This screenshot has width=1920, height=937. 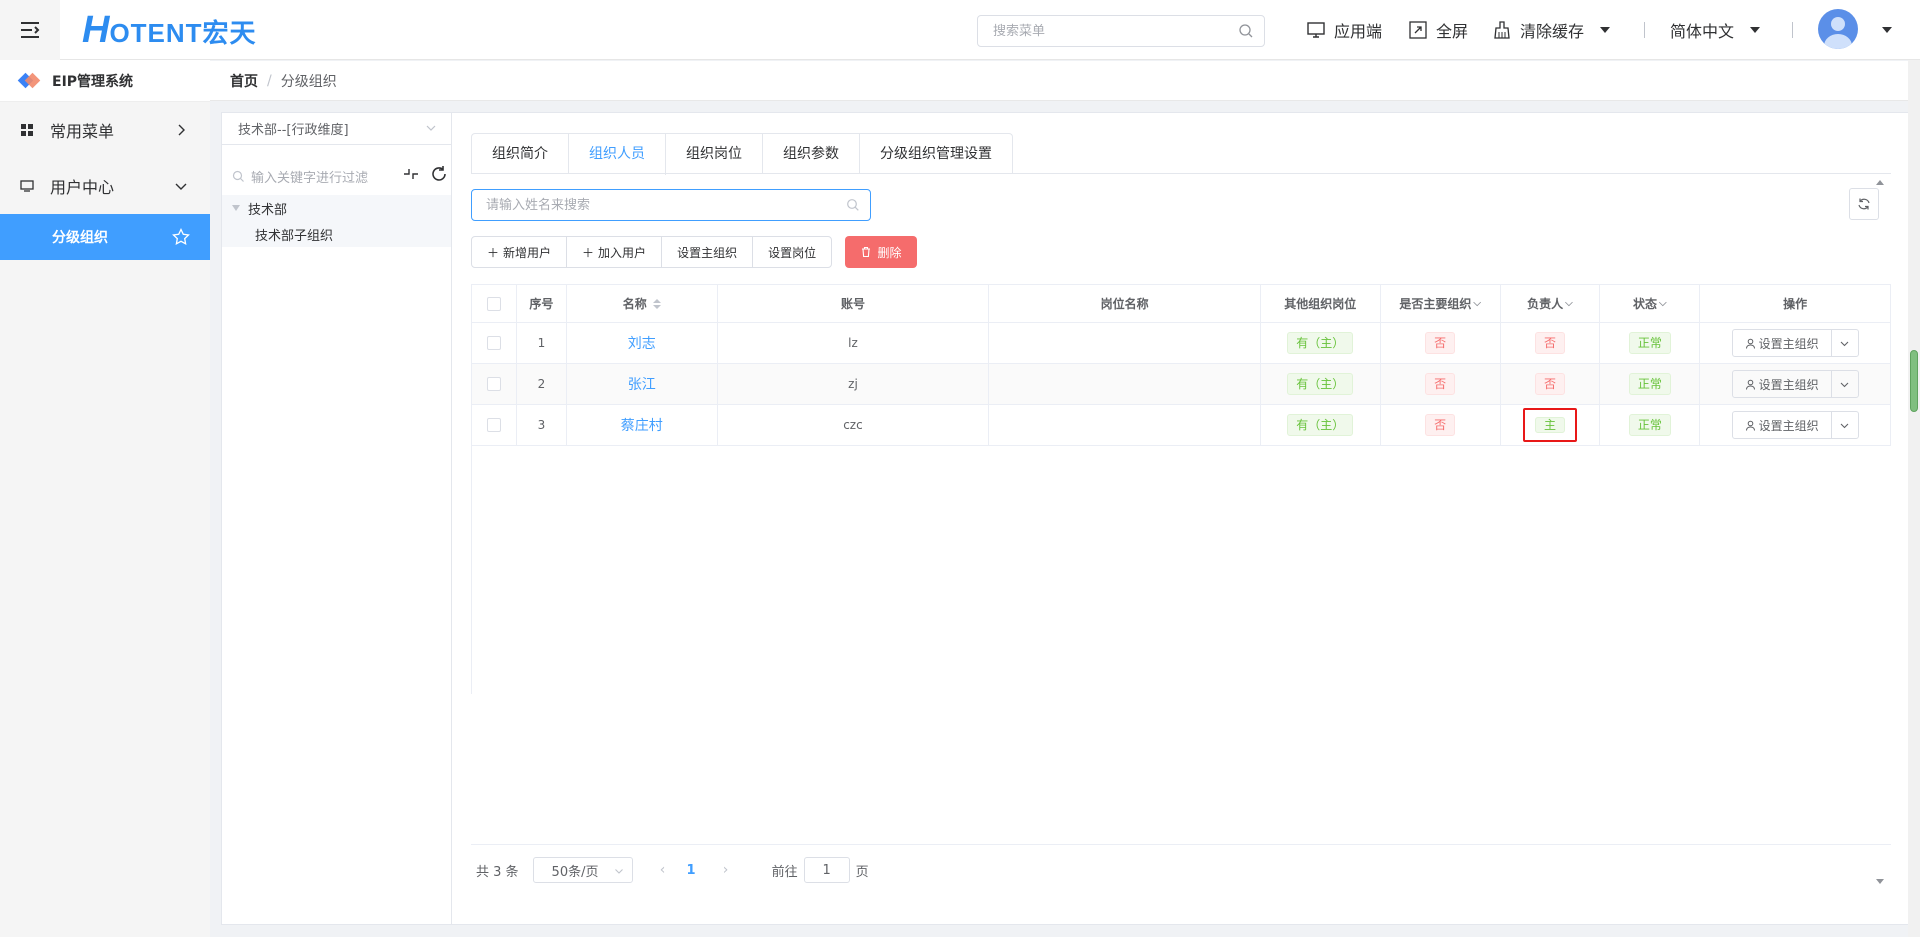 What do you see at coordinates (656, 303) in the screenshot?
I see `sort-icon` at bounding box center [656, 303].